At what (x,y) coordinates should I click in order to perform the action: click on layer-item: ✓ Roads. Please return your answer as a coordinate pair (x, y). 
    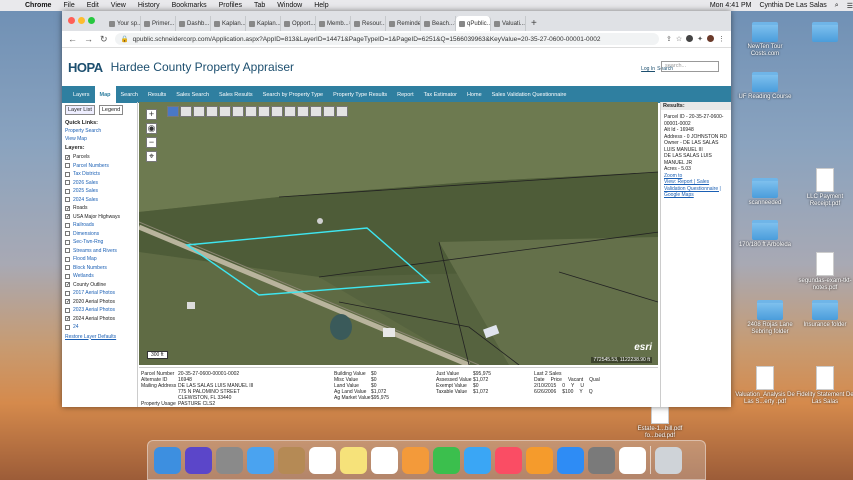
    Looking at the image, I should click on (99, 208).